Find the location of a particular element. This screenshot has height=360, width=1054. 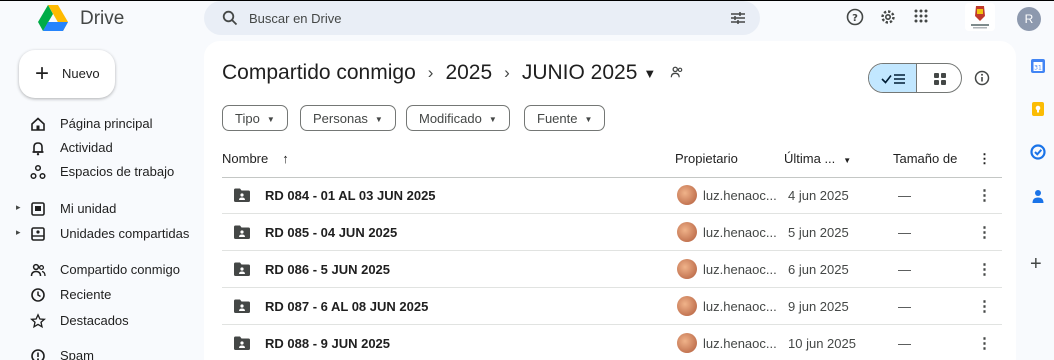

filter-chip-label: Personas is located at coordinates (340, 118).